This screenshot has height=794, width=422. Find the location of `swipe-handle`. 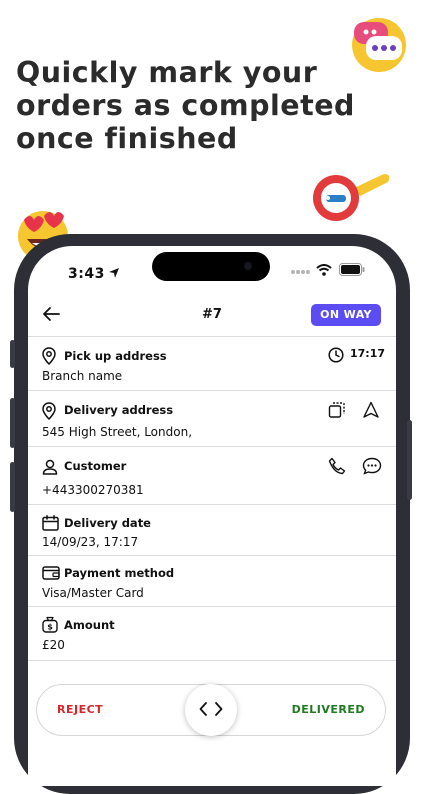

swipe-handle is located at coordinates (211, 710).